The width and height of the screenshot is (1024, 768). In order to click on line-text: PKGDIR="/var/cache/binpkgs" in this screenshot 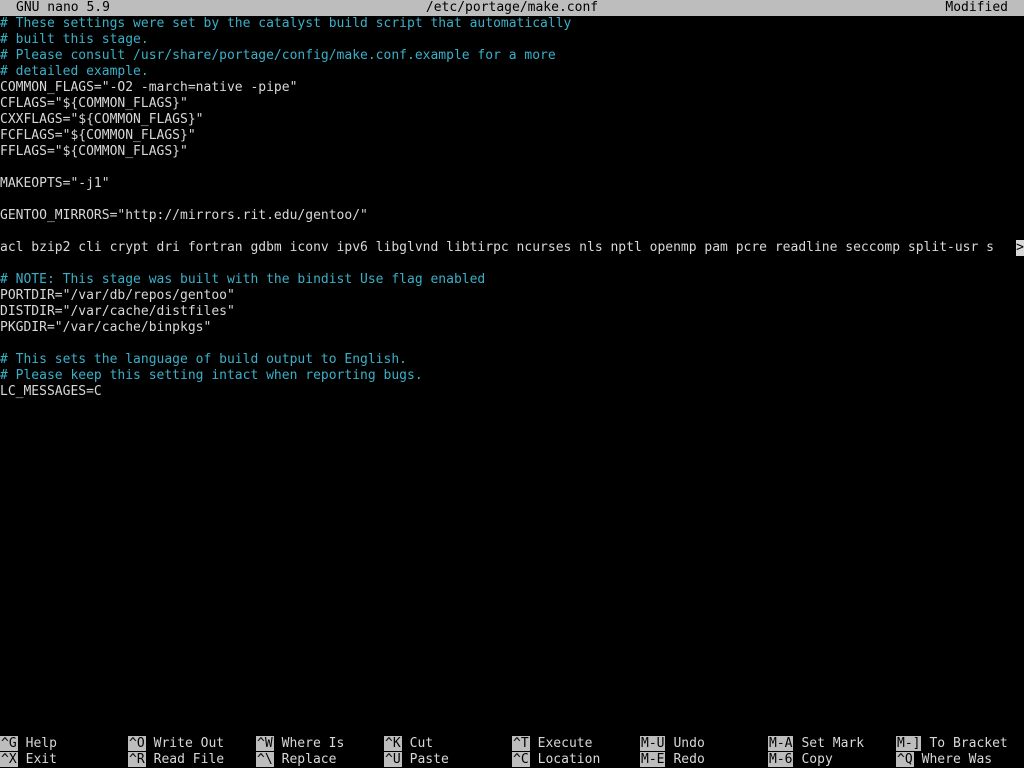, I will do `click(106, 327)`.